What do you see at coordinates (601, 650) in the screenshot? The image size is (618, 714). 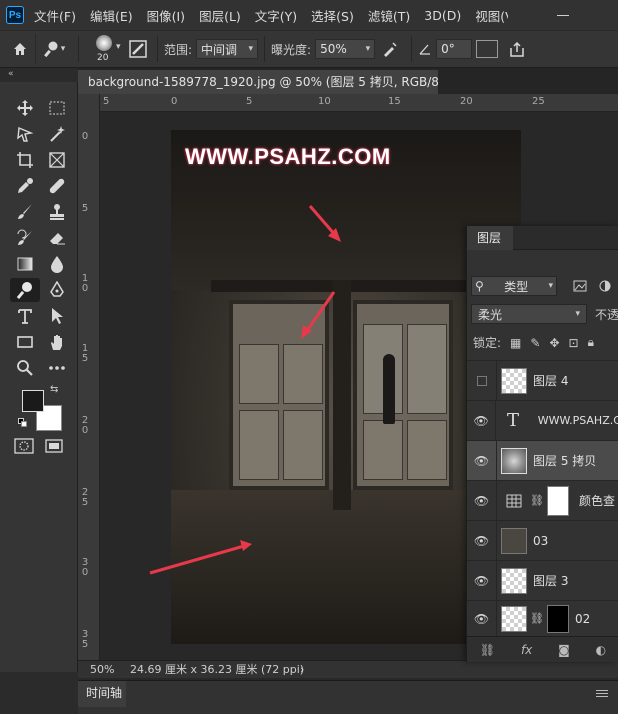 I see `adjustment-layer-icon: ◐` at bounding box center [601, 650].